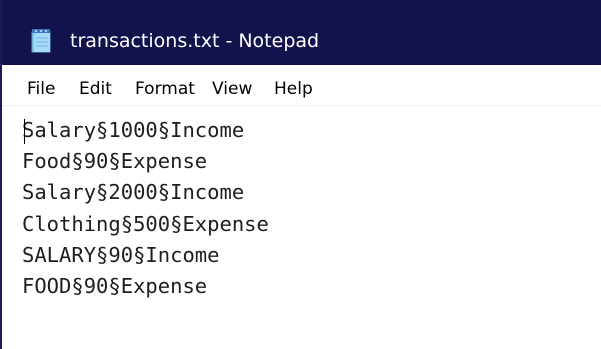  I want to click on notepad-icon, so click(42, 41).